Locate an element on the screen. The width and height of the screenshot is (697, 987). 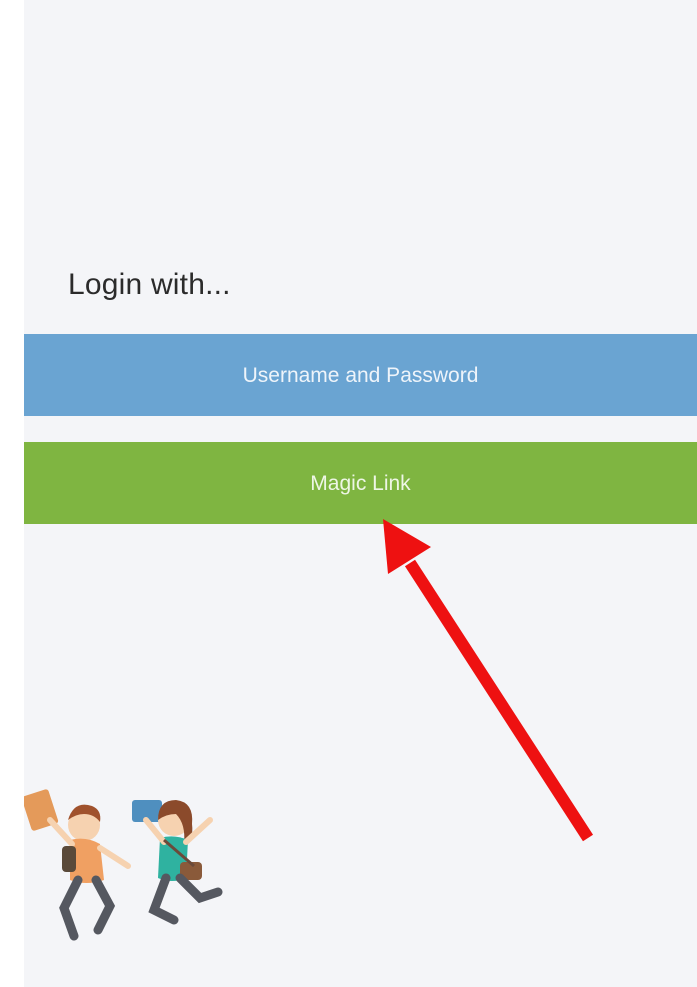
jumping-students-illustration-icon is located at coordinates (123, 865).